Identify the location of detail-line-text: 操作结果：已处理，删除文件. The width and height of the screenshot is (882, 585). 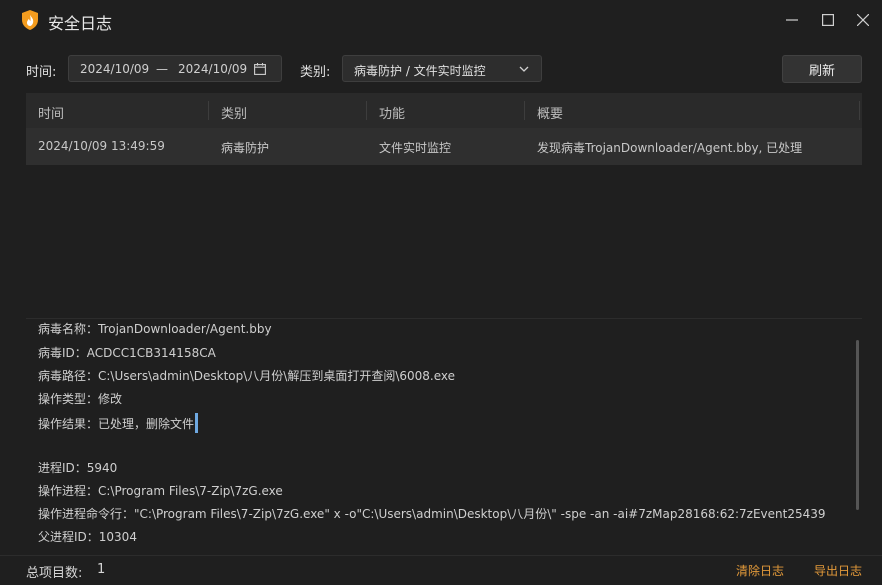
(116, 424).